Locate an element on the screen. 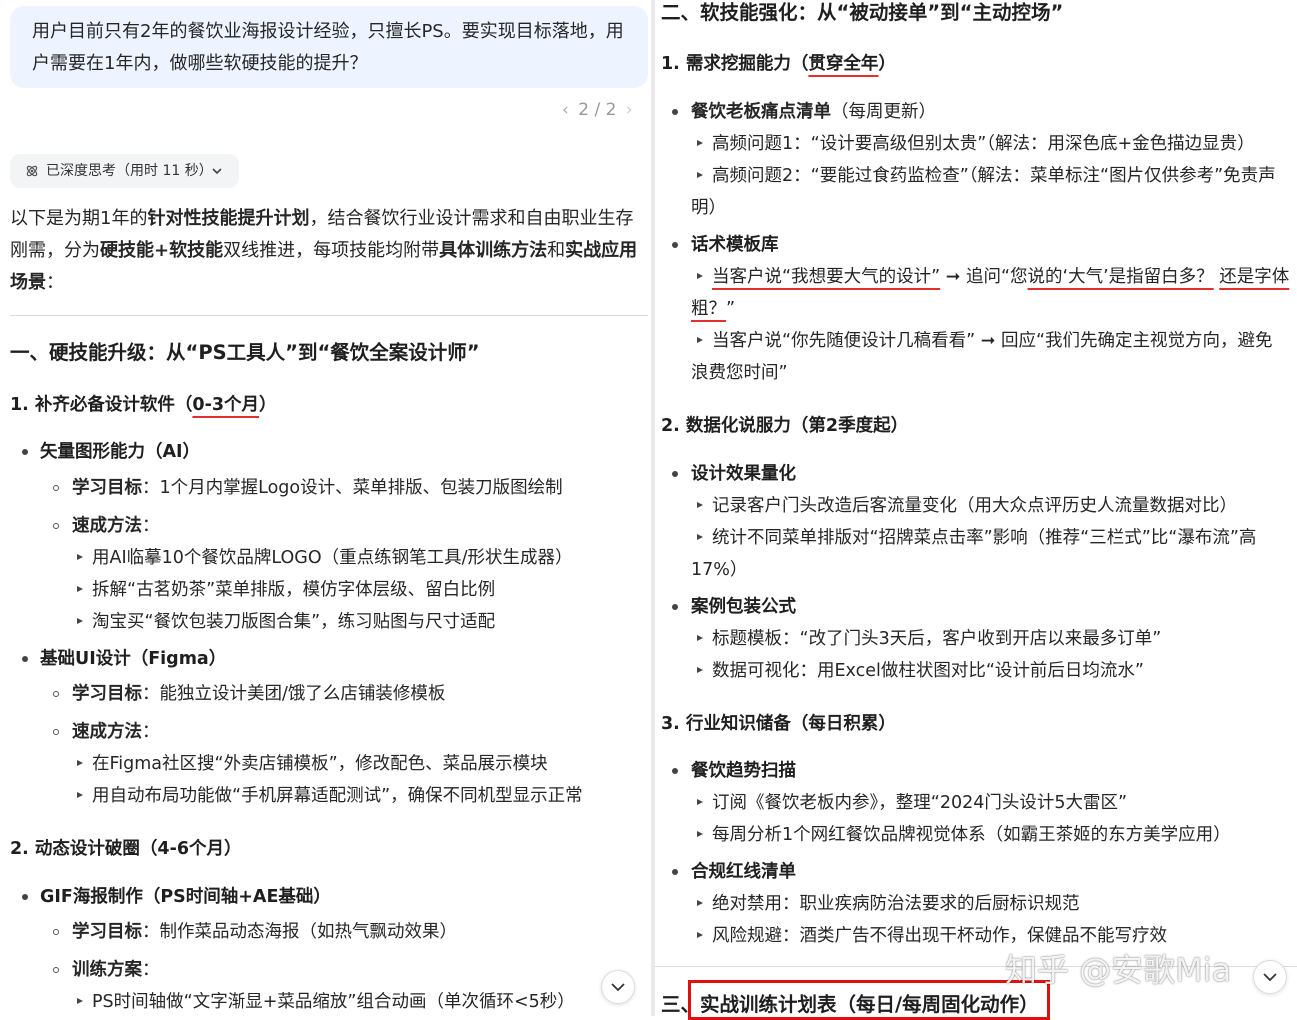 The width and height of the screenshot is (1297, 1020). pain-point-item: 高频问题2：“要能过食药监检查”（解法：菜单标注“图片仅供参考”免责声 is located at coordinates (994, 176).